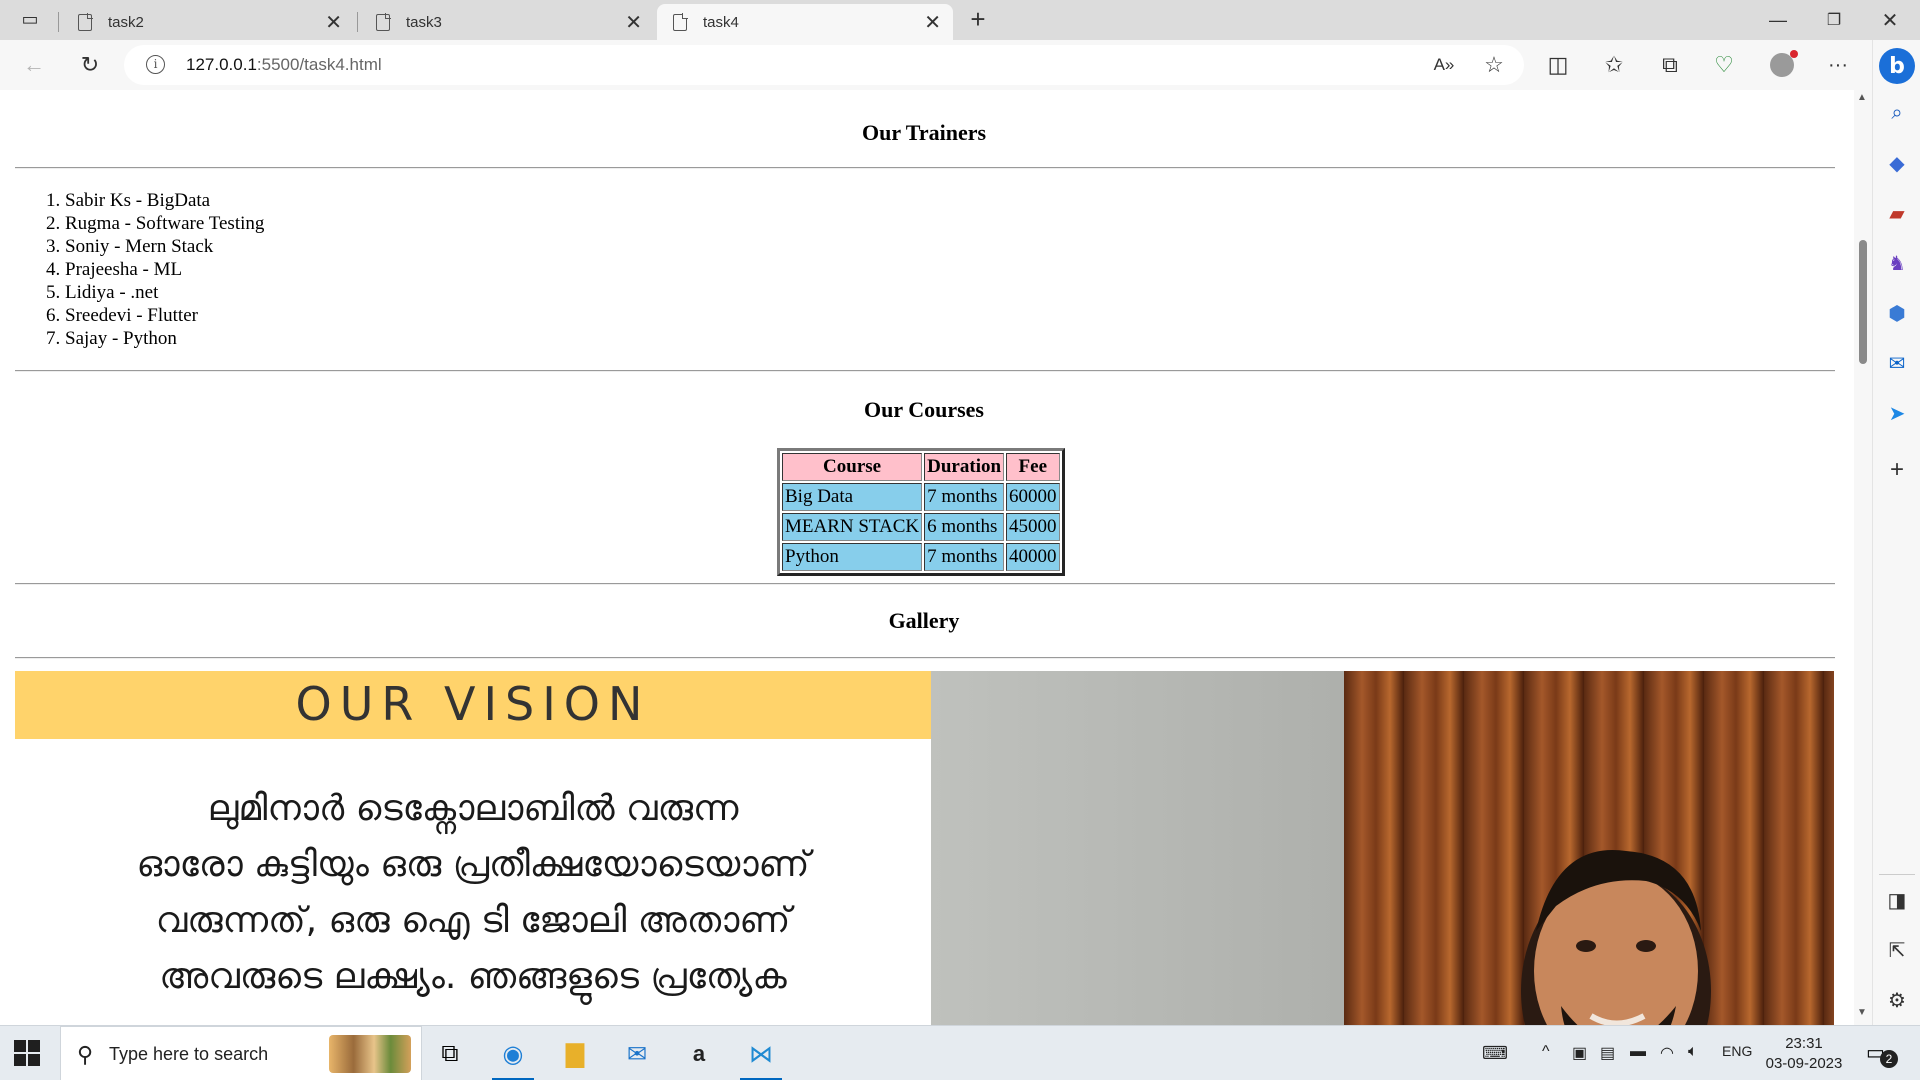 This screenshot has width=1920, height=1080. What do you see at coordinates (1444, 65) in the screenshot?
I see `read-aloud-icon: A»` at bounding box center [1444, 65].